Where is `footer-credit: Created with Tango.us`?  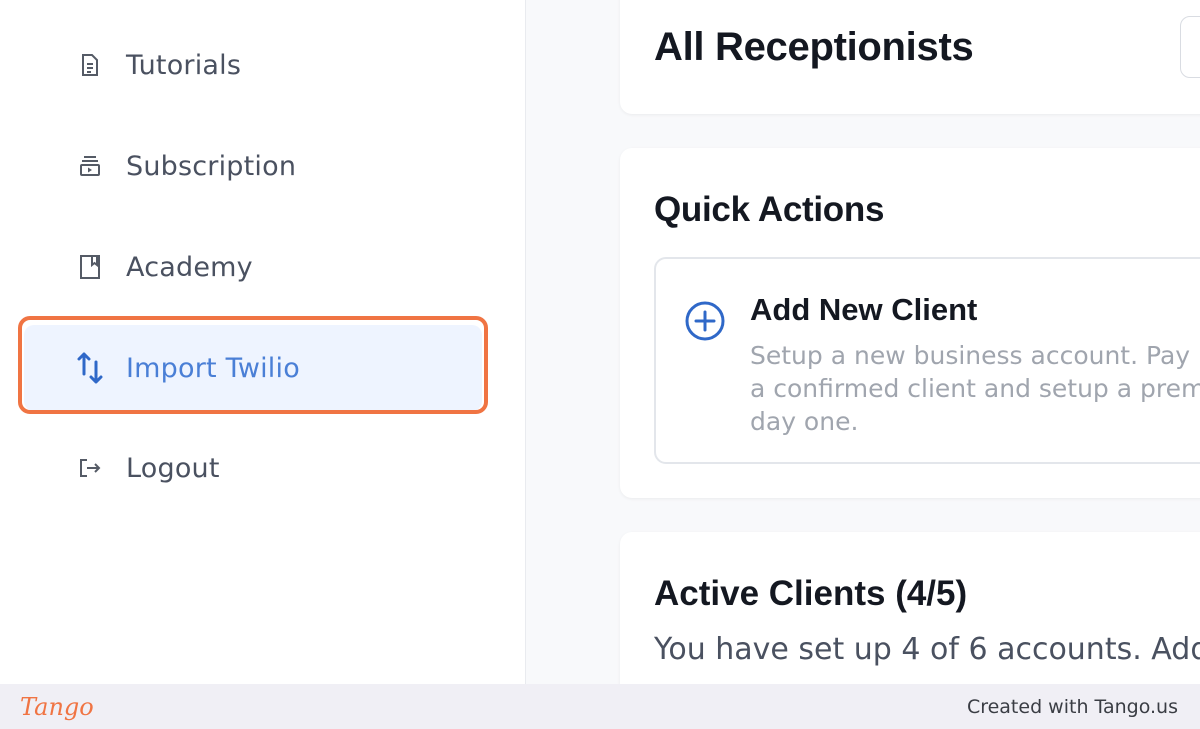
footer-credit: Created with Tango.us is located at coordinates (1072, 707).